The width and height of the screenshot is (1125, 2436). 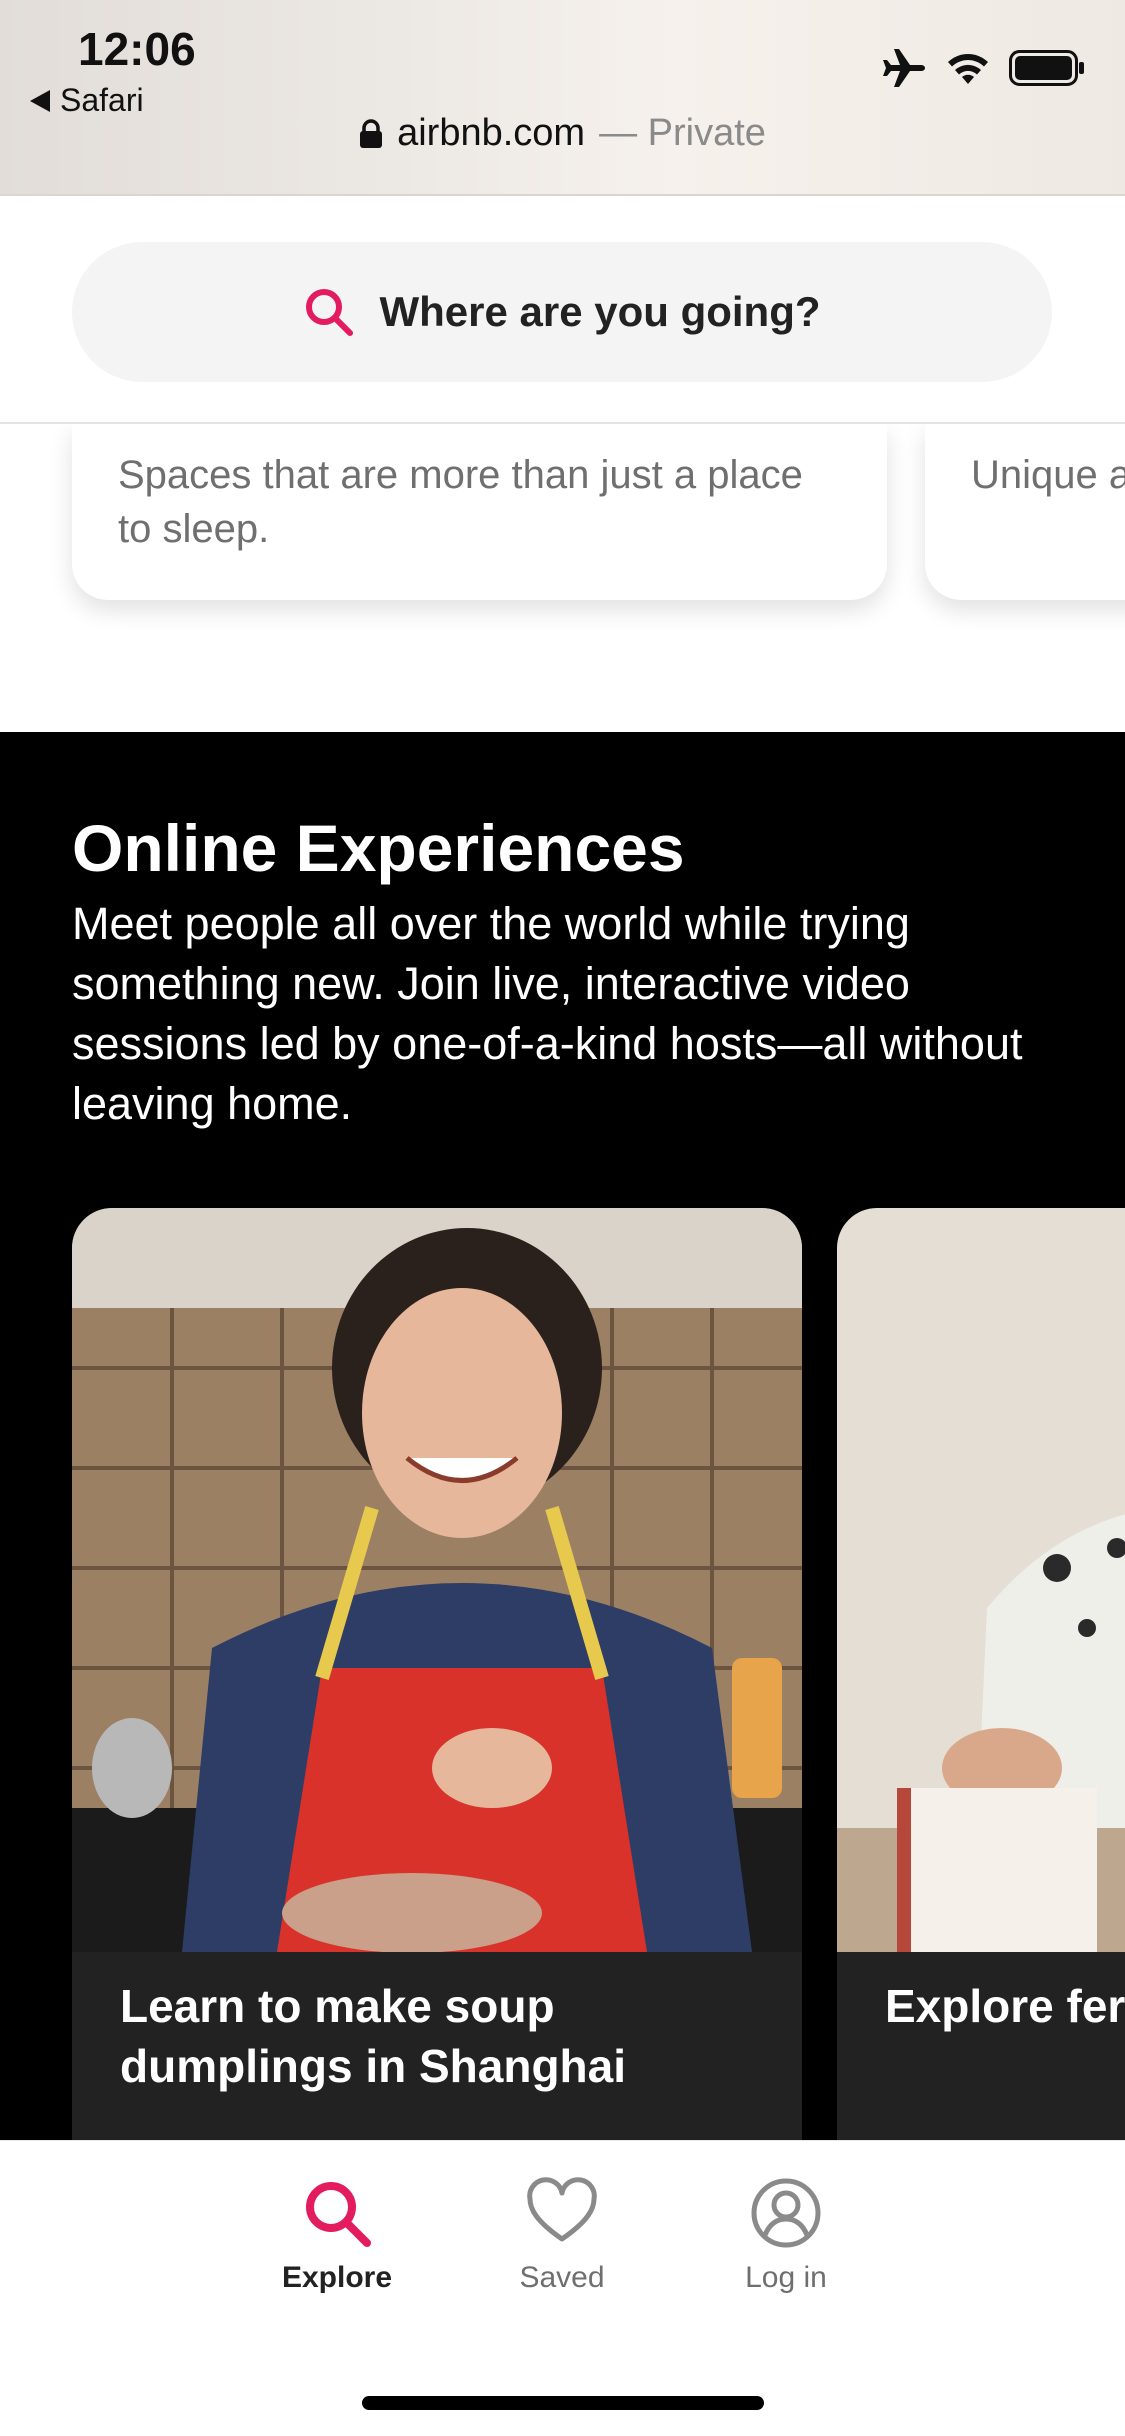 What do you see at coordinates (371, 133) in the screenshot?
I see `lock-icon` at bounding box center [371, 133].